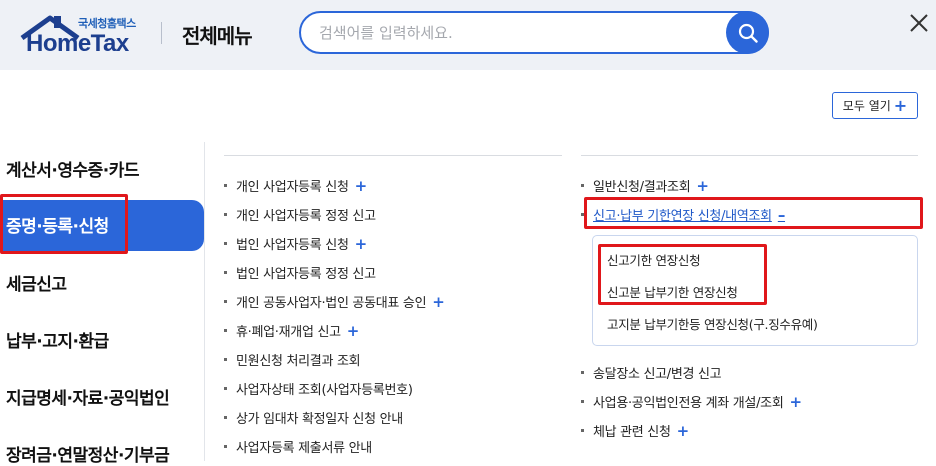 Image resolution: width=936 pixels, height=466 pixels. Describe the element at coordinates (306, 274) in the screenshot. I see `menu-item-label: 법인 사업자등록 정정 신고` at that location.